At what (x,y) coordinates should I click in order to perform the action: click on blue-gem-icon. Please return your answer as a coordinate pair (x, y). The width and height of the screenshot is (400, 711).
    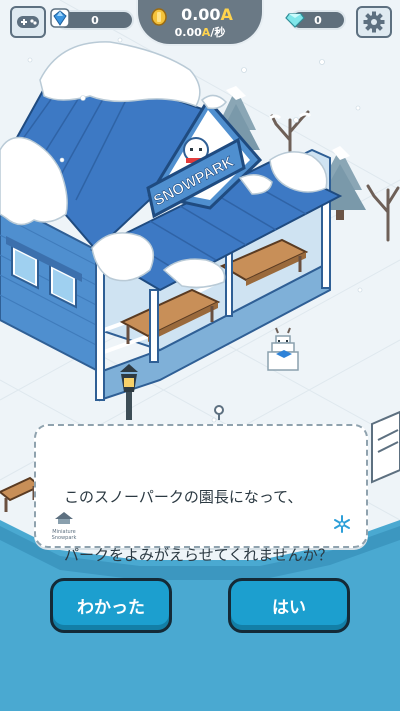
    Looking at the image, I should click on (60, 18).